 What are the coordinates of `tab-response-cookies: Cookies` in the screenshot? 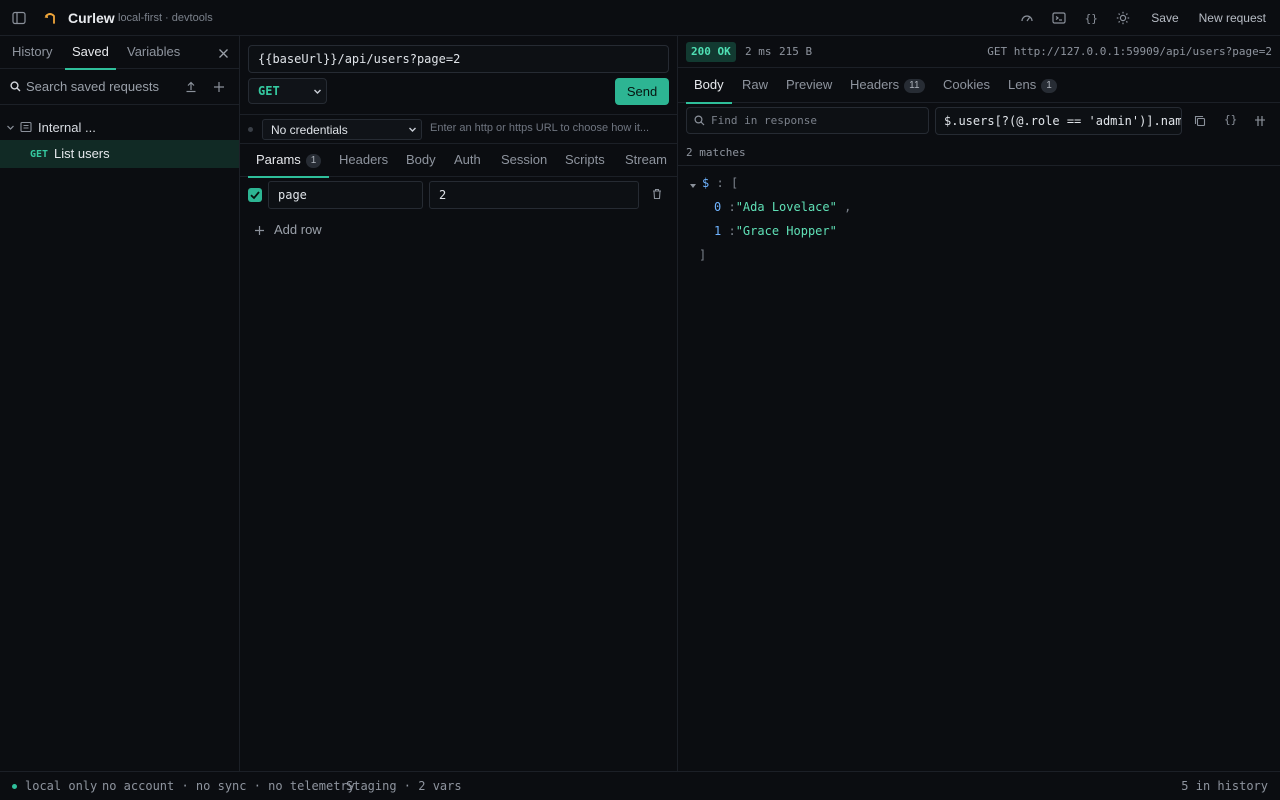 It's located at (966, 85).